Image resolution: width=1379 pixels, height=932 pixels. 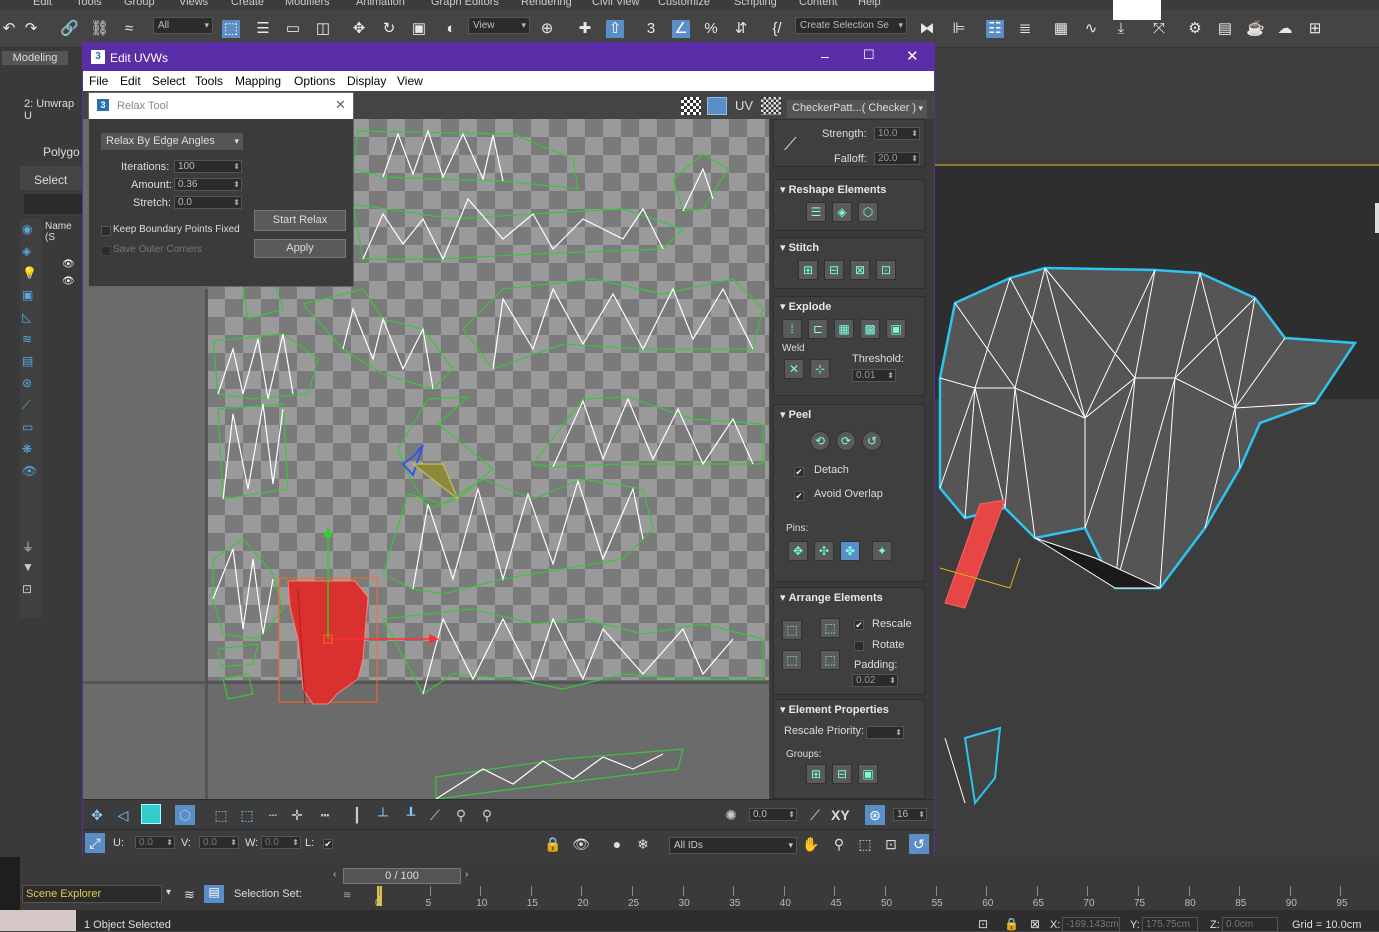 I want to click on frame-counter: 0 / 100, so click(x=402, y=876).